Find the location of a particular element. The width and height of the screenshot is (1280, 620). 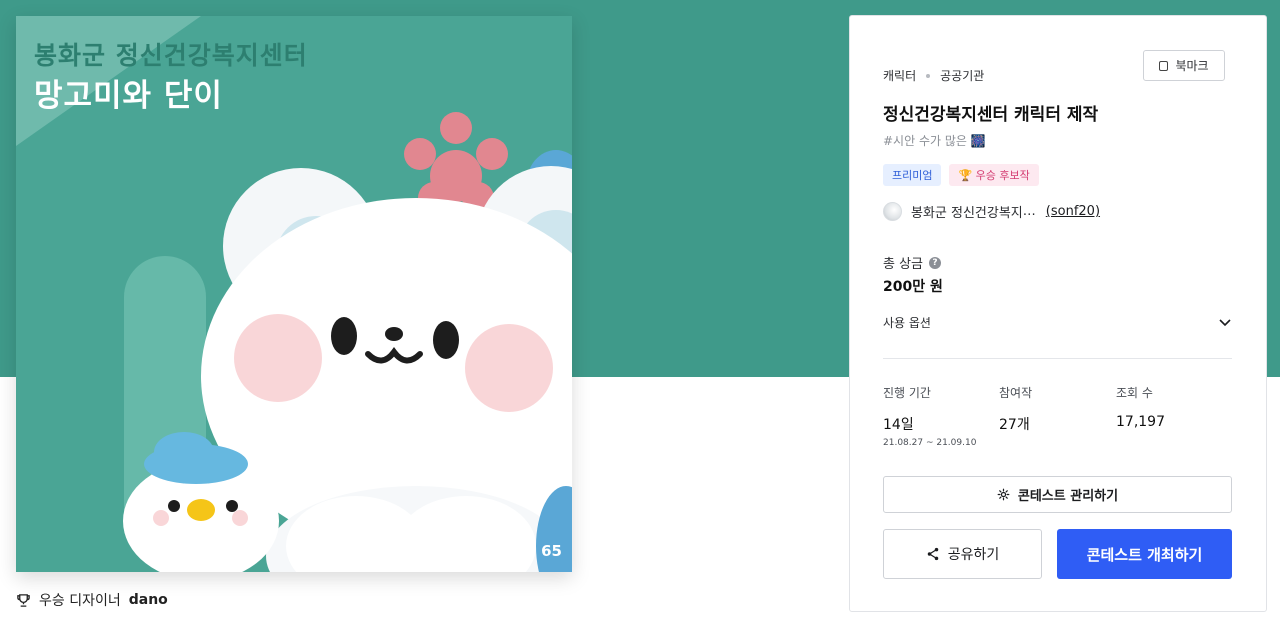

share-button: 공유하기 is located at coordinates (962, 554).